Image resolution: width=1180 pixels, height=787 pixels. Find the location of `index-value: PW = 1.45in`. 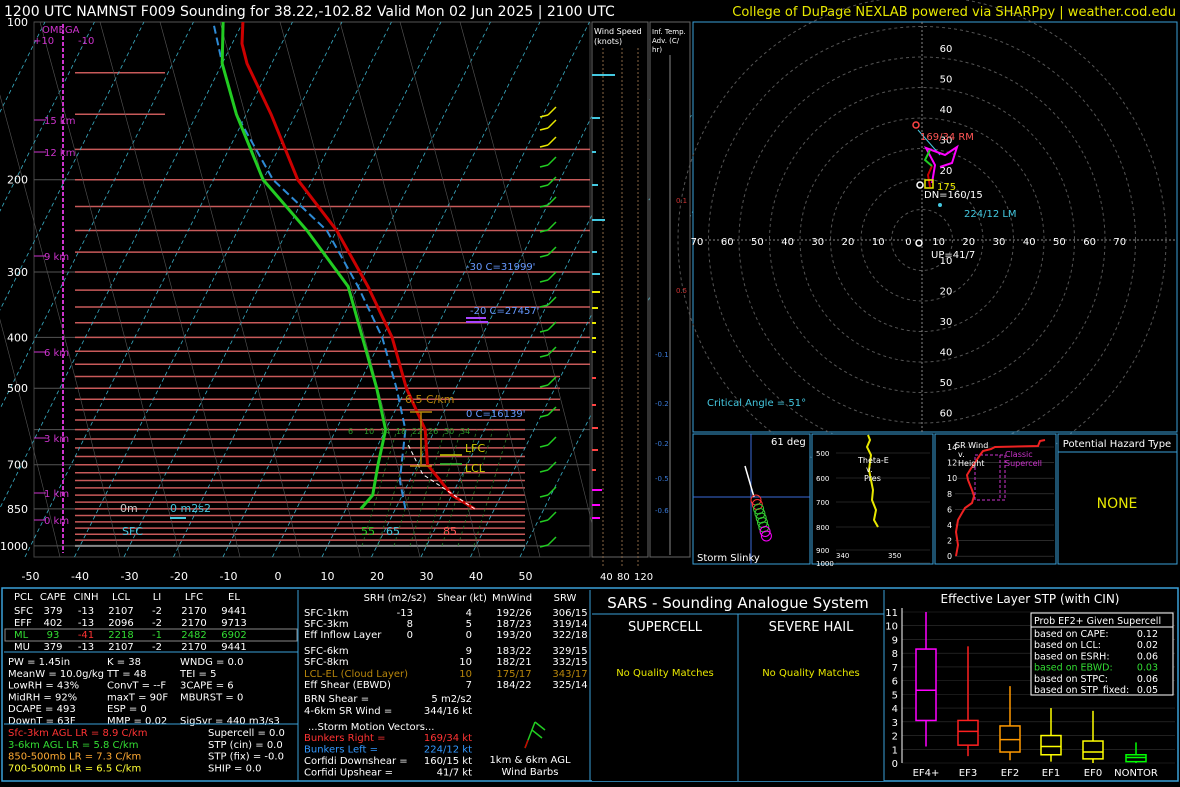

index-value: PW = 1.45in is located at coordinates (39, 662).